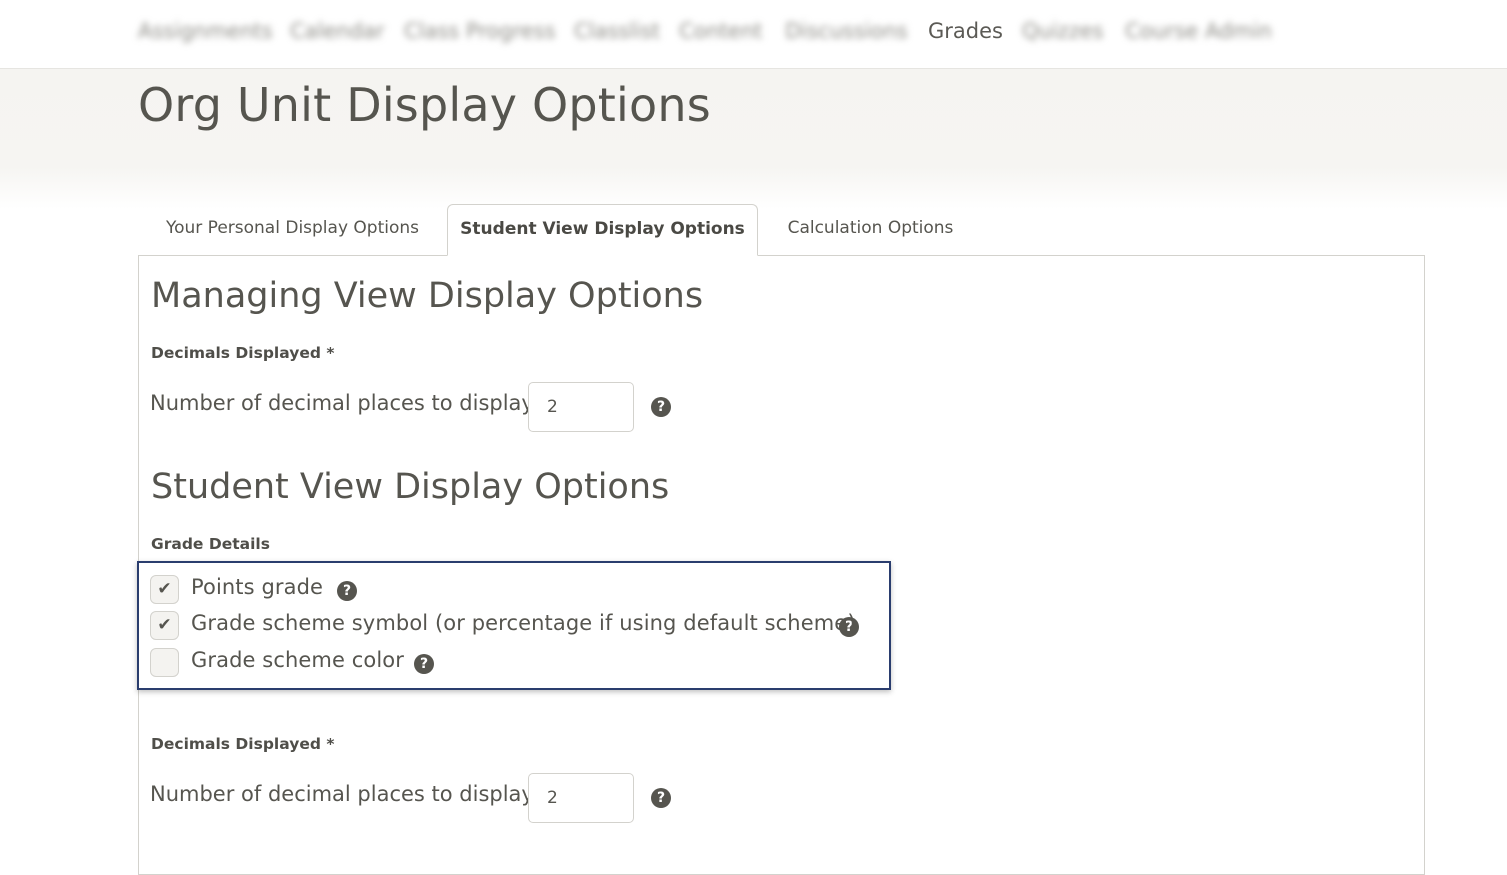 Image resolution: width=1507 pixels, height=875 pixels. What do you see at coordinates (480, 31) in the screenshot?
I see `nav-item-class-progress: Class Progress` at bounding box center [480, 31].